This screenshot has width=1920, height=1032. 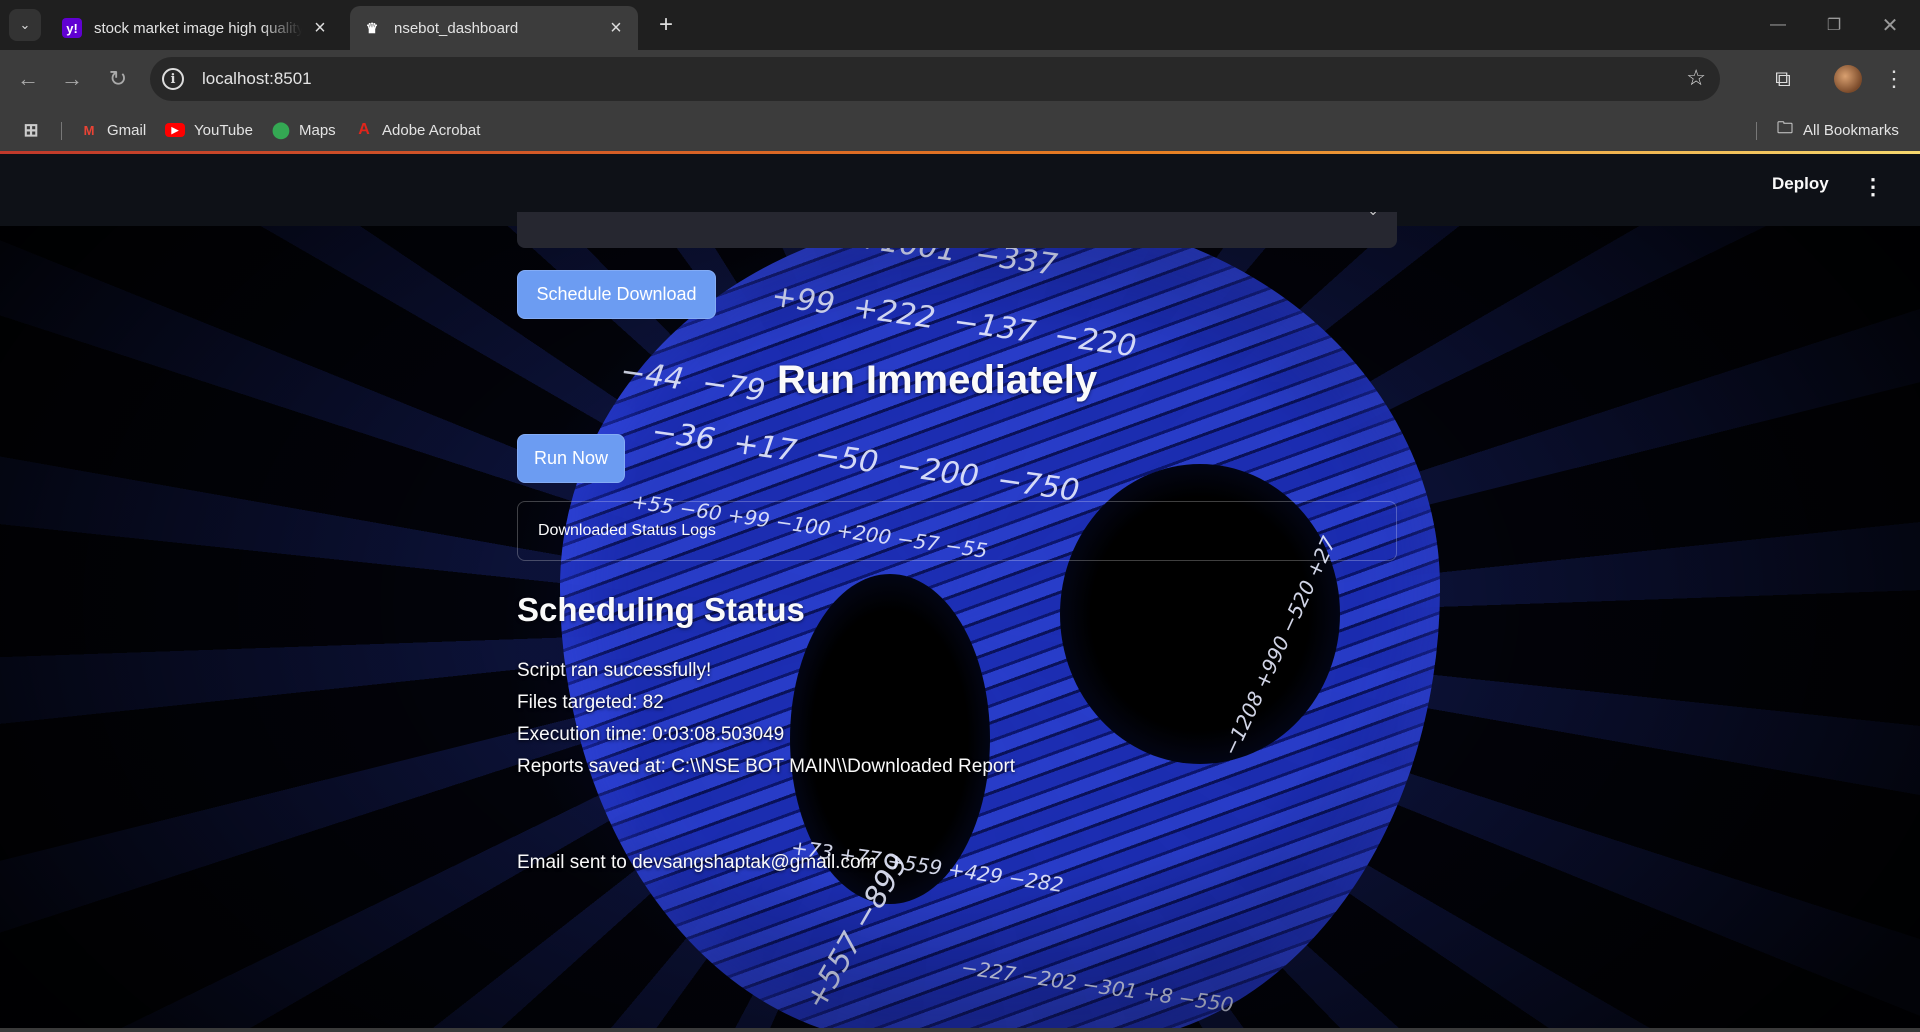 What do you see at coordinates (31, 129) in the screenshot?
I see `apps-grid-icon: ⊞` at bounding box center [31, 129].